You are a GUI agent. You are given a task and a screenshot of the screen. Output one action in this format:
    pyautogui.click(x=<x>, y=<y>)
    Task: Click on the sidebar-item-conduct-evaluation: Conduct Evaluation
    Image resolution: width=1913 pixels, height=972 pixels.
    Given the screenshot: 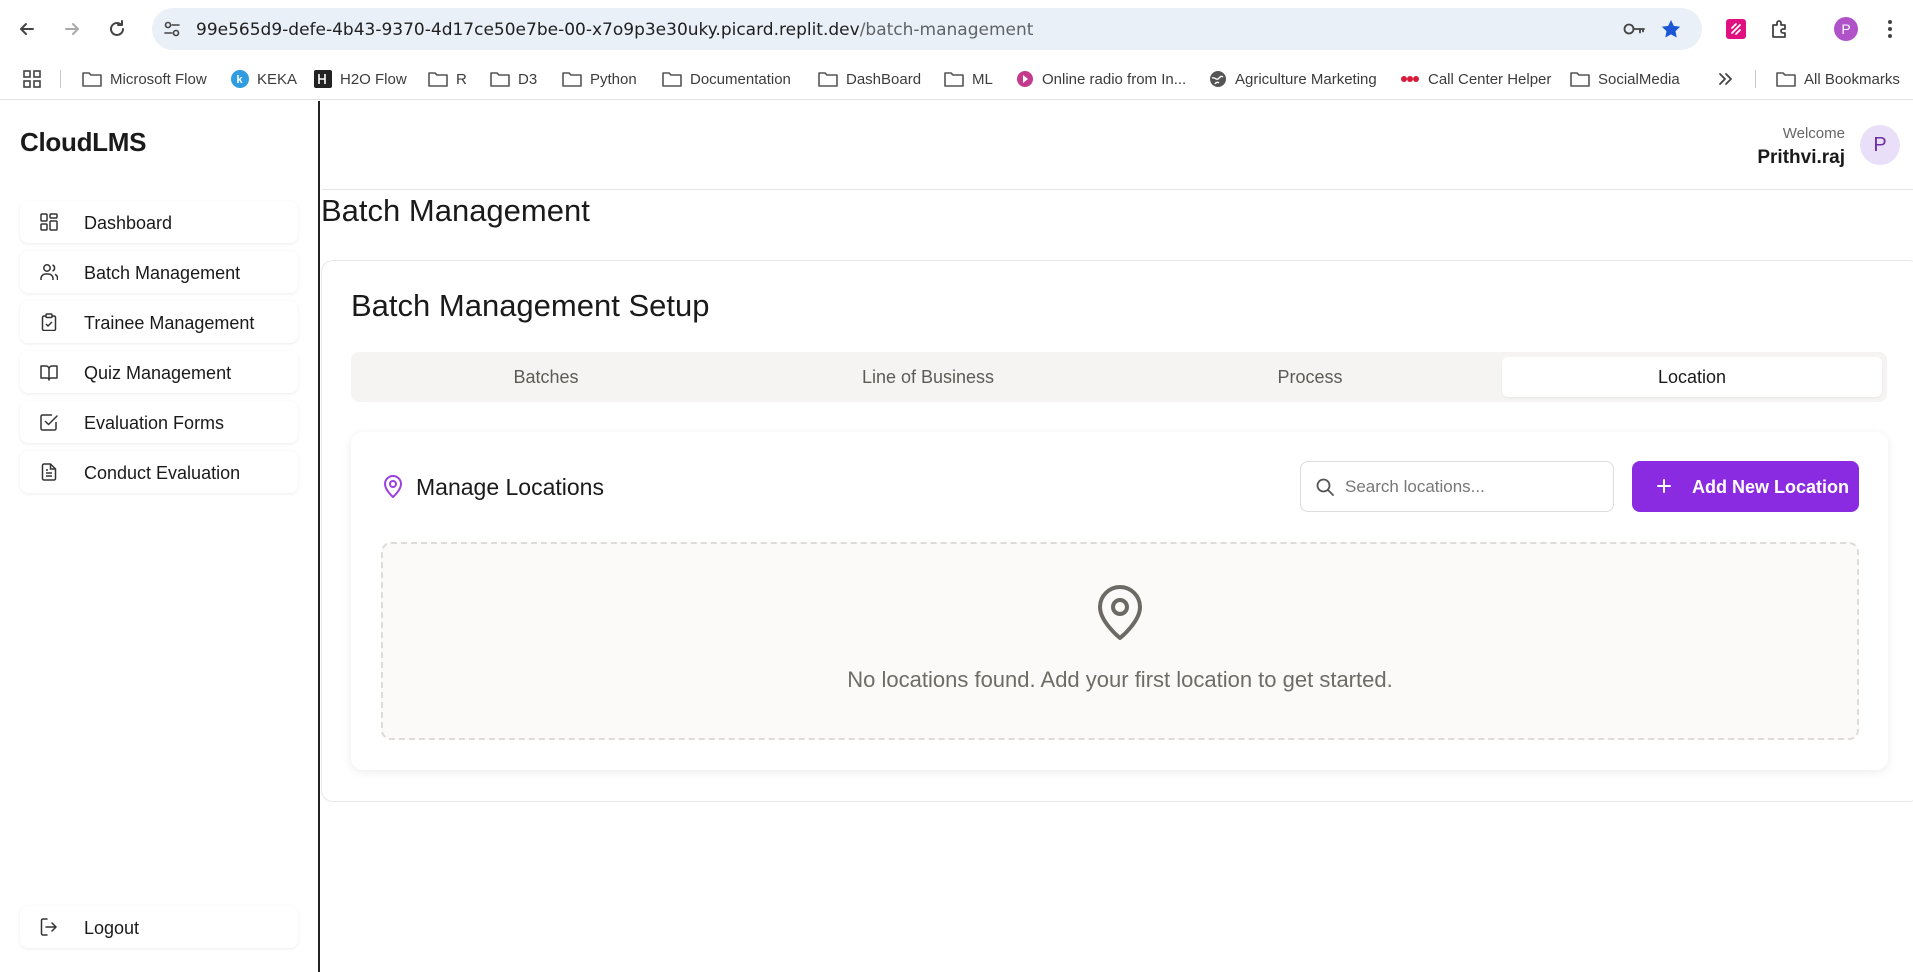 What is the action you would take?
    pyautogui.click(x=159, y=472)
    